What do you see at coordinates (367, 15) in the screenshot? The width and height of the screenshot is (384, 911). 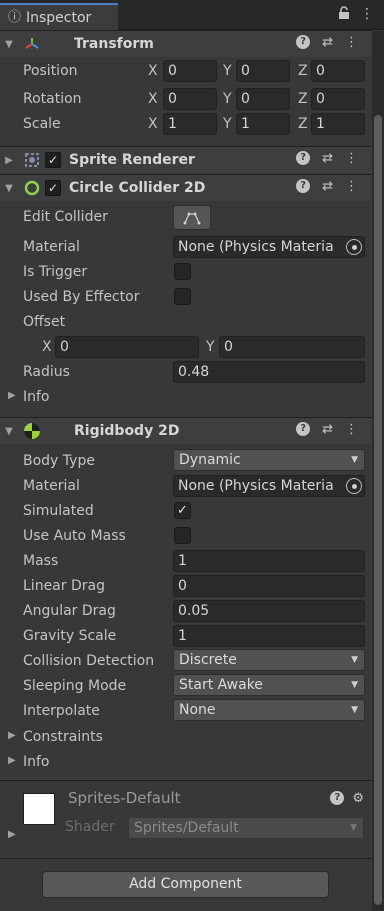 I see `more-menu-icon: ⋮` at bounding box center [367, 15].